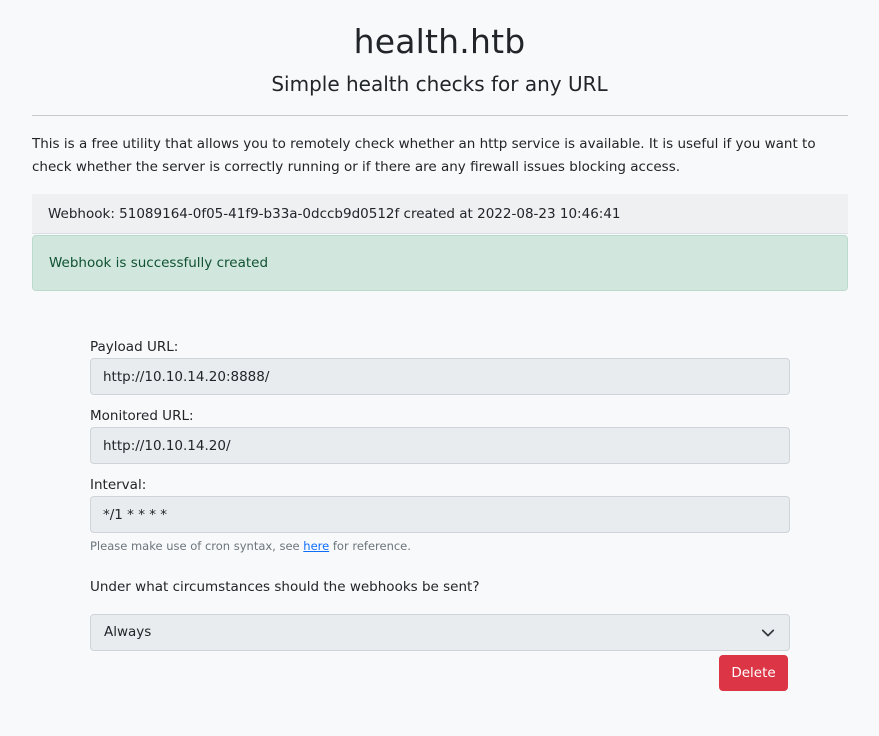 The width and height of the screenshot is (879, 736). I want to click on interval-input, so click(440, 514).